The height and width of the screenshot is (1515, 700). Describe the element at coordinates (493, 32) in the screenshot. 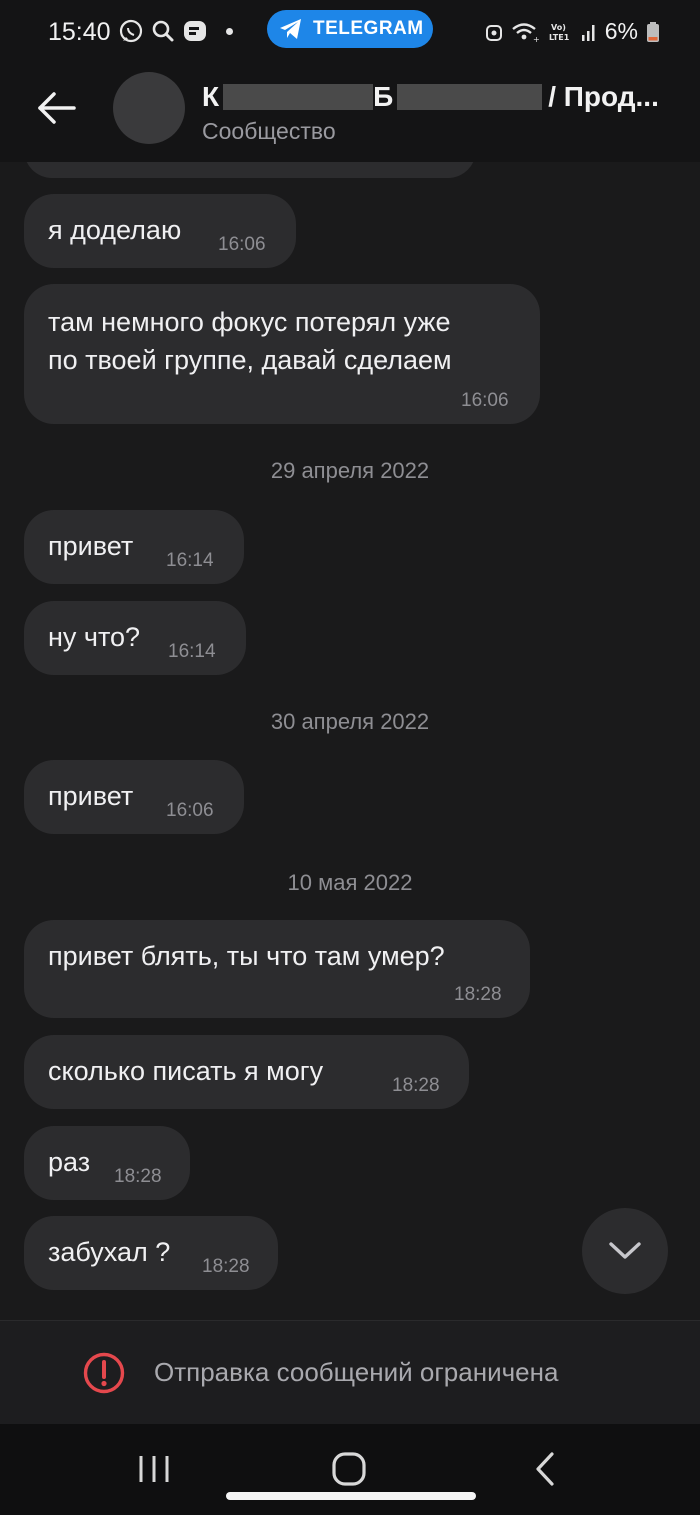

I see `alarm-icon` at that location.